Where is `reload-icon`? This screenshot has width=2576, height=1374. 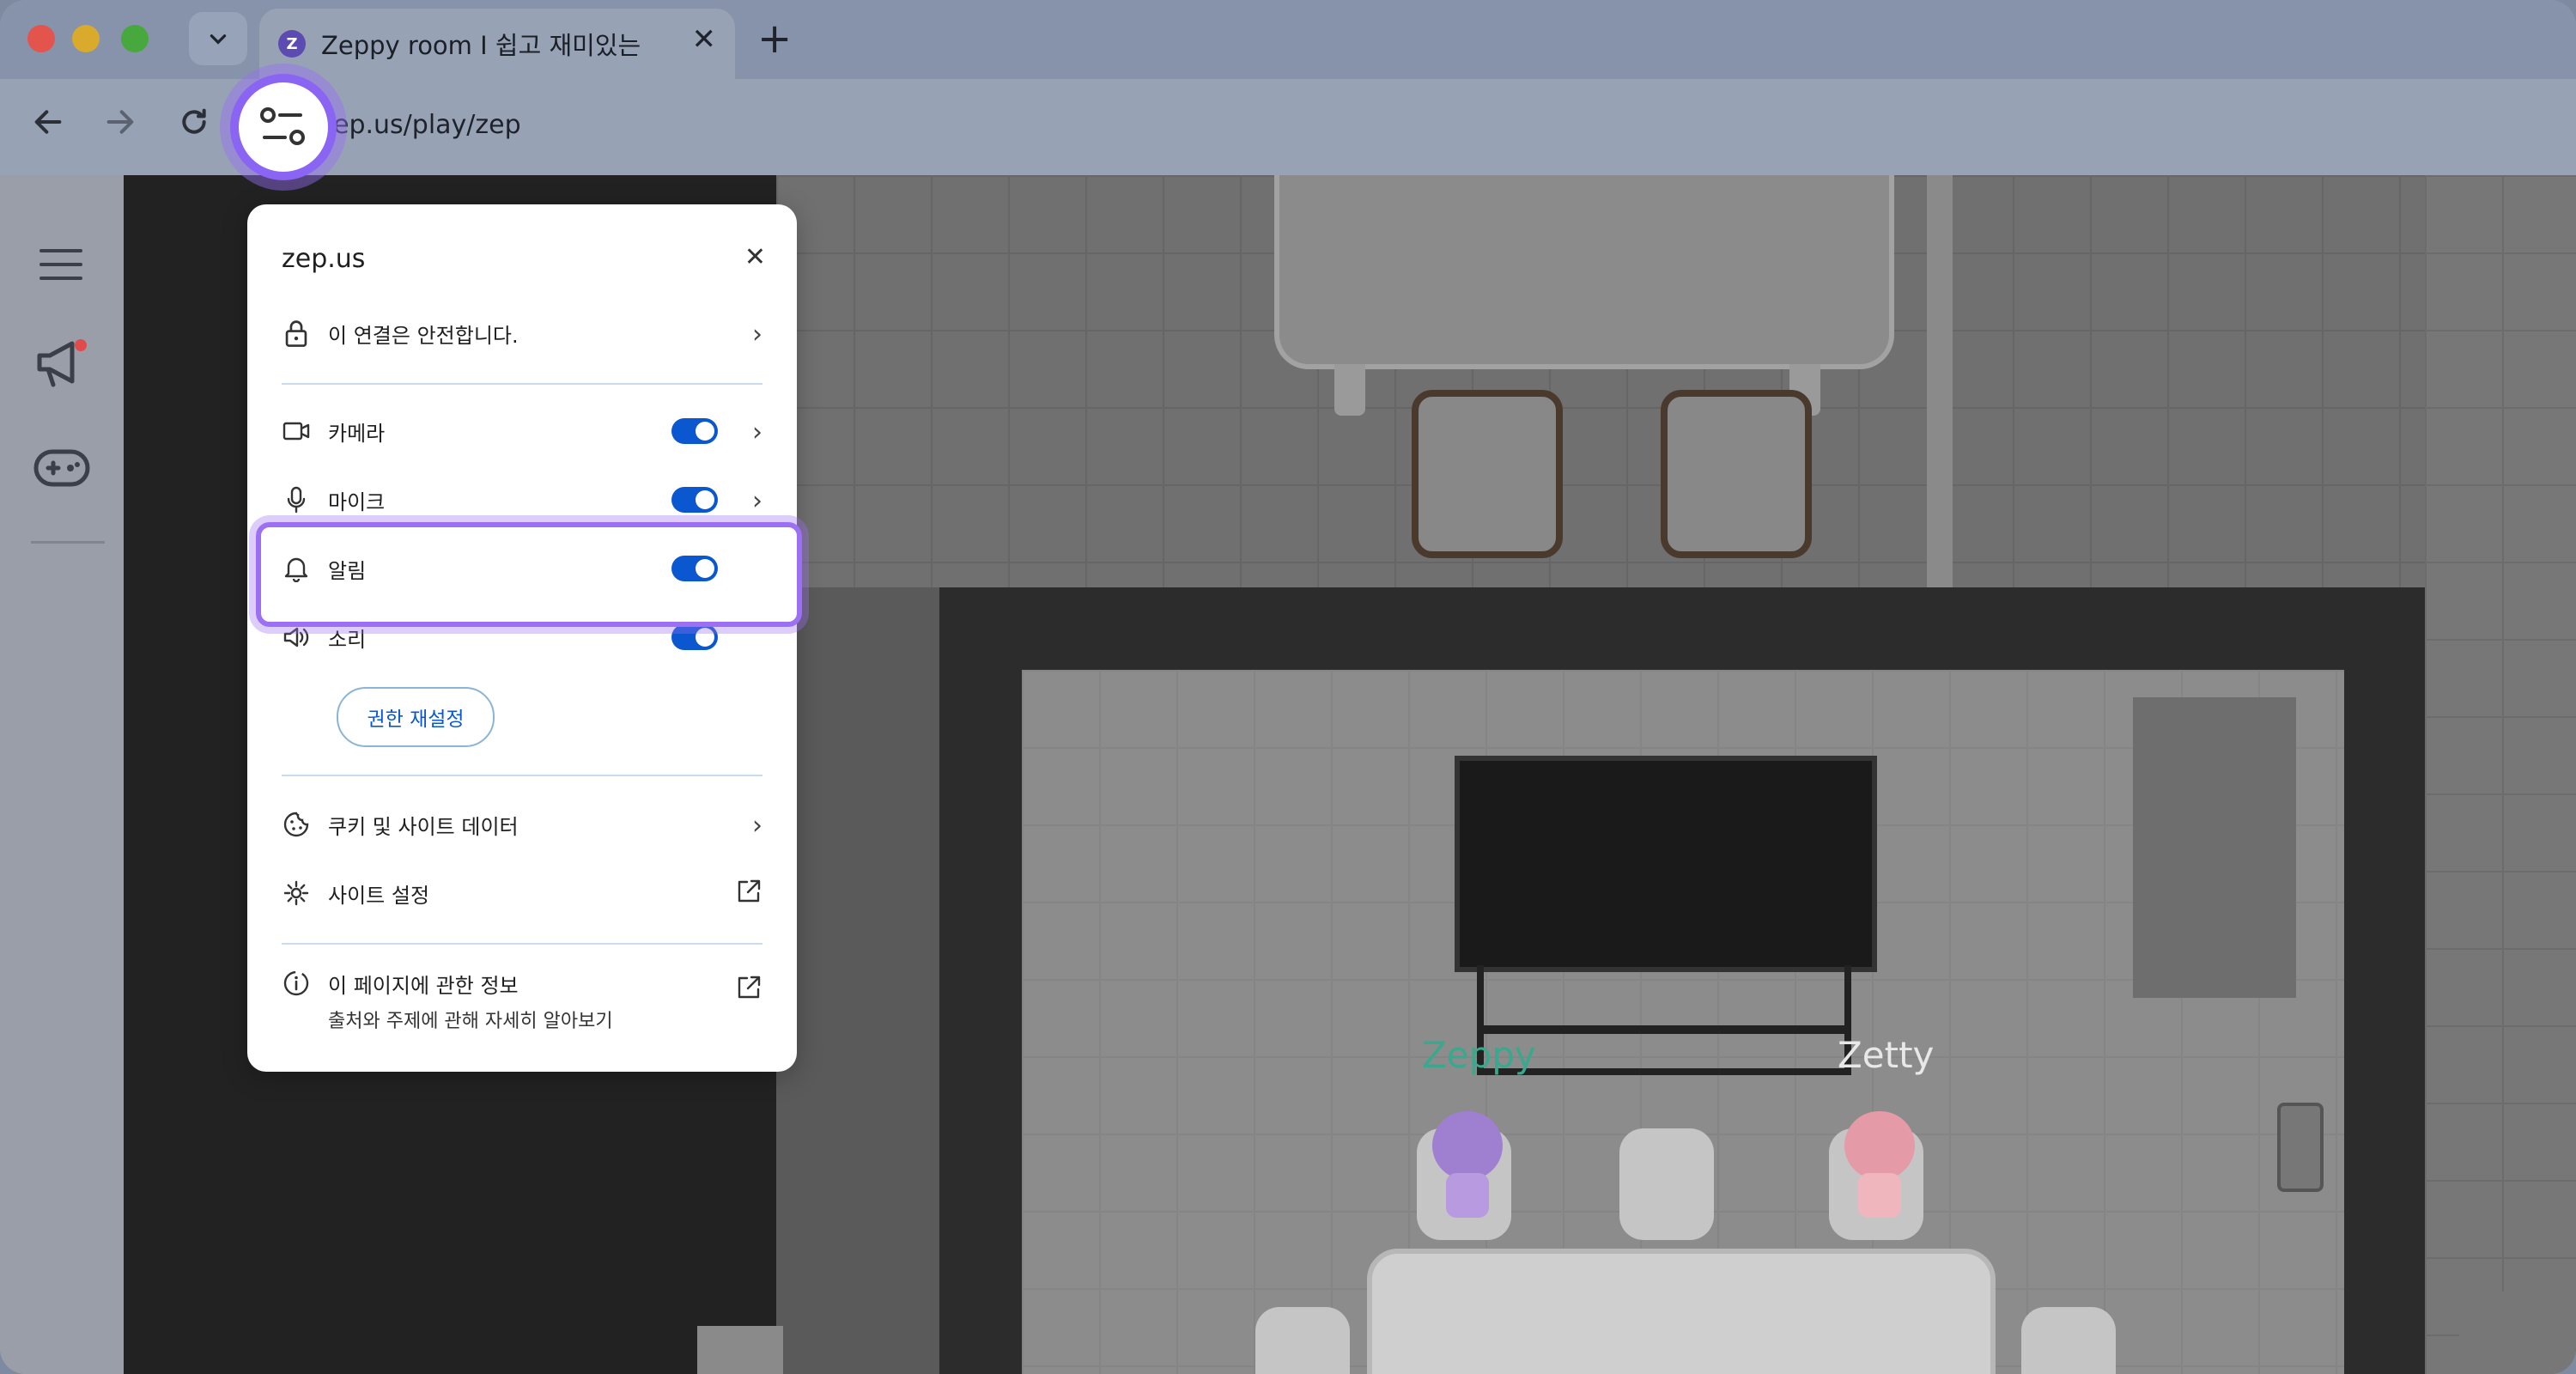
reload-icon is located at coordinates (194, 122).